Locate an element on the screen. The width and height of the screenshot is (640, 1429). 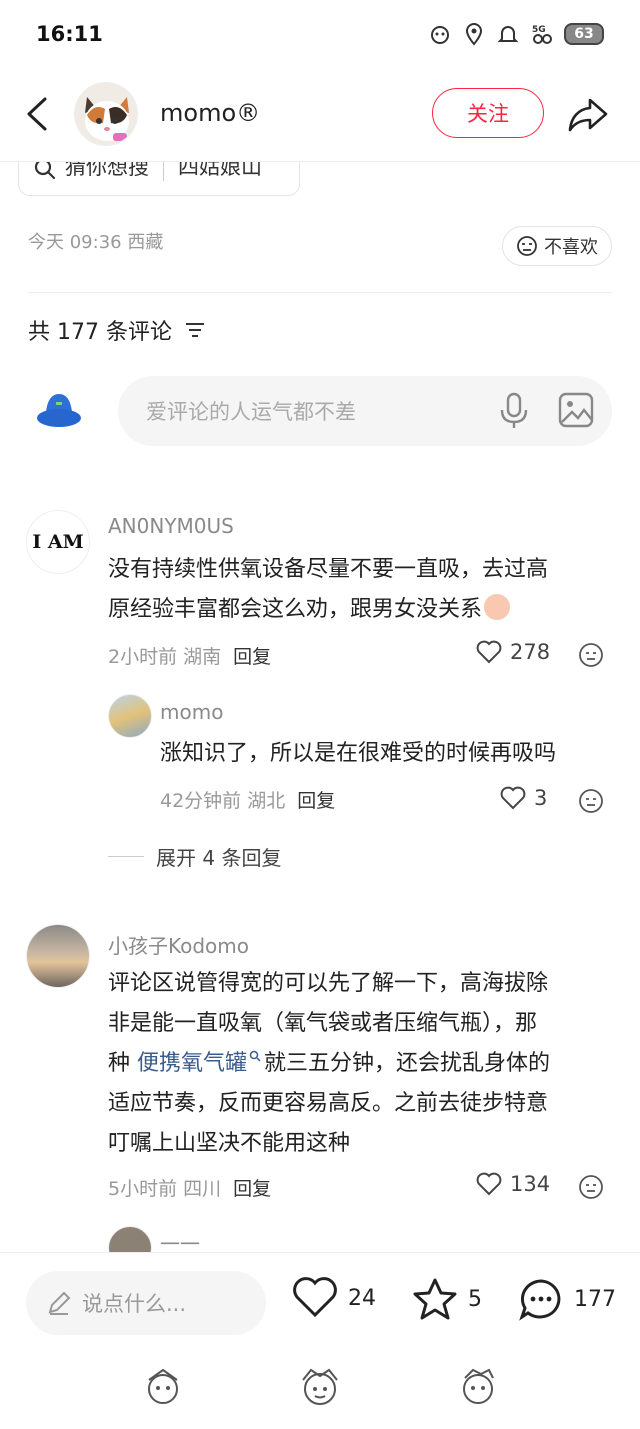
commenter-name: AN0NYM0US is located at coordinates (171, 526).